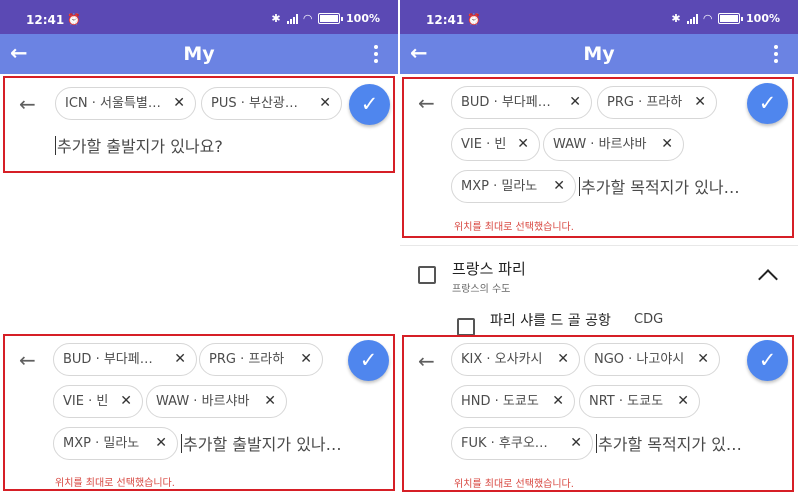 This screenshot has width=800, height=494. I want to click on chip-label: MXP · 밀라노, so click(101, 443).